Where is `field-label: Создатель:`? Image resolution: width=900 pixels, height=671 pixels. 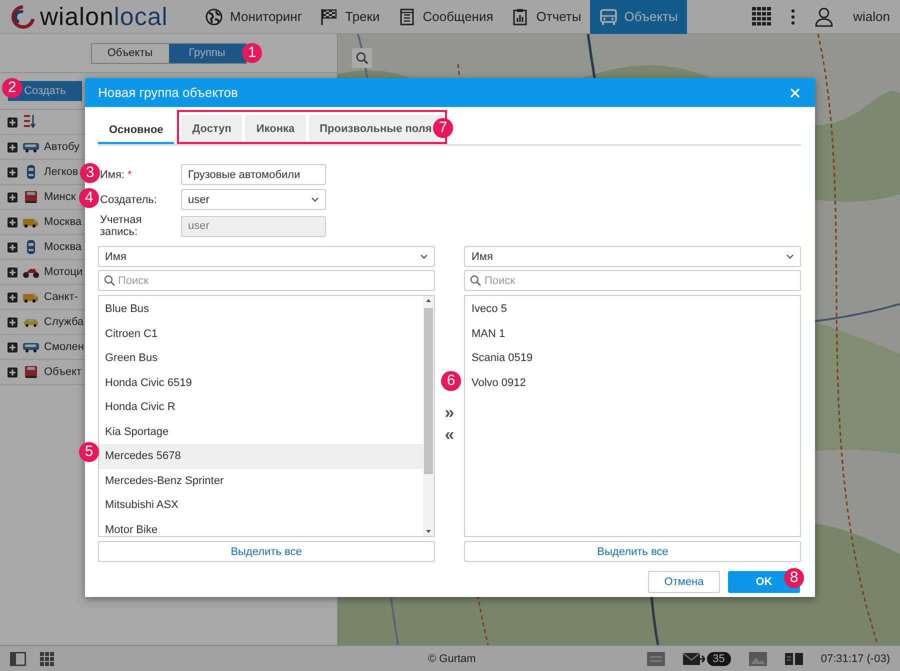
field-label: Создатель: is located at coordinates (128, 200).